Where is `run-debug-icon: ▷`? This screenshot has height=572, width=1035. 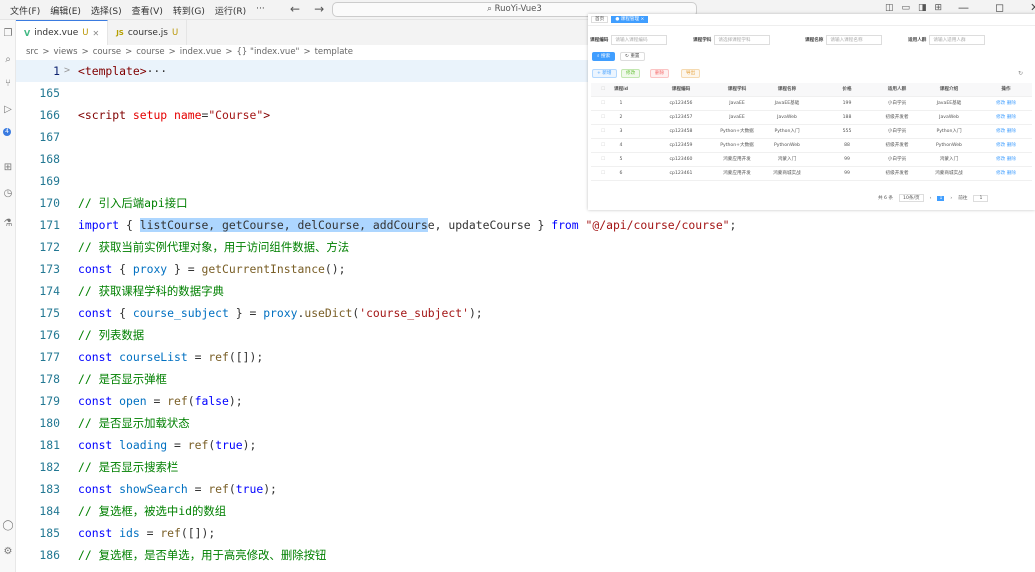 run-debug-icon: ▷ is located at coordinates (8, 110).